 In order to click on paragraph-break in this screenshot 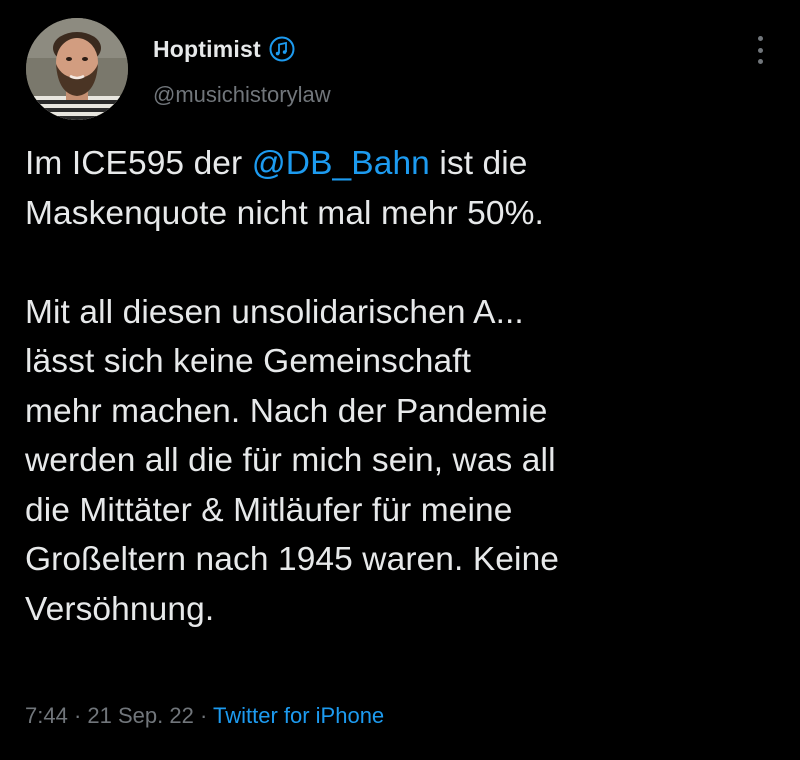, I will do `click(405, 263)`.